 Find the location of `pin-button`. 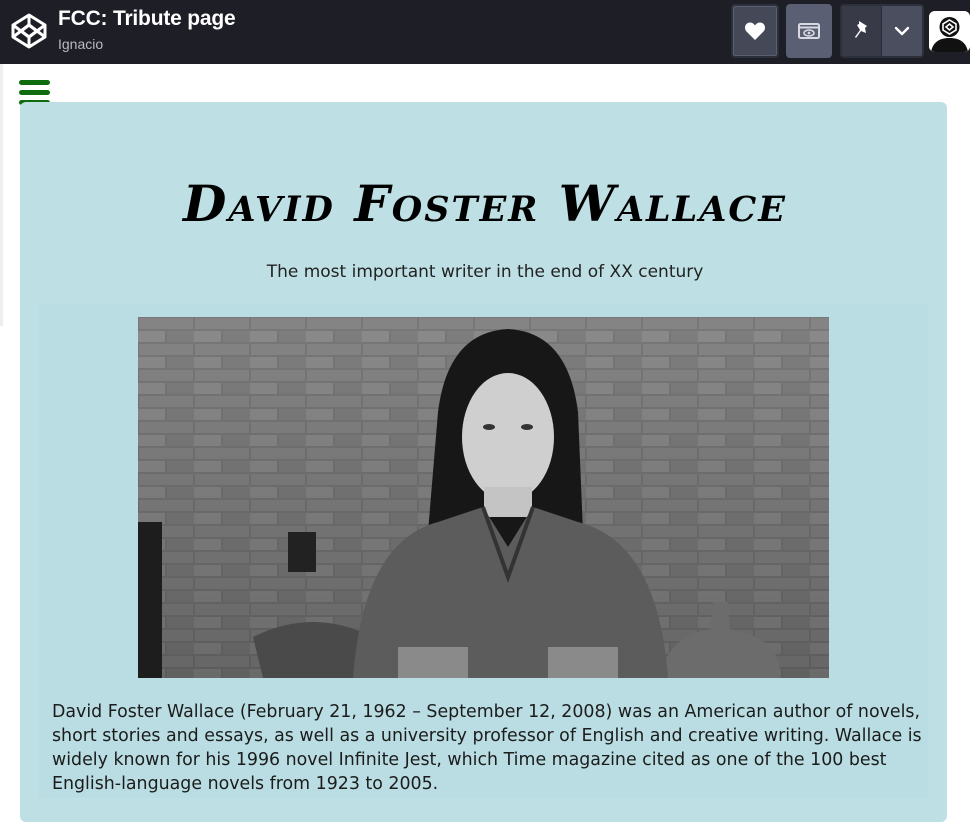

pin-button is located at coordinates (862, 31).